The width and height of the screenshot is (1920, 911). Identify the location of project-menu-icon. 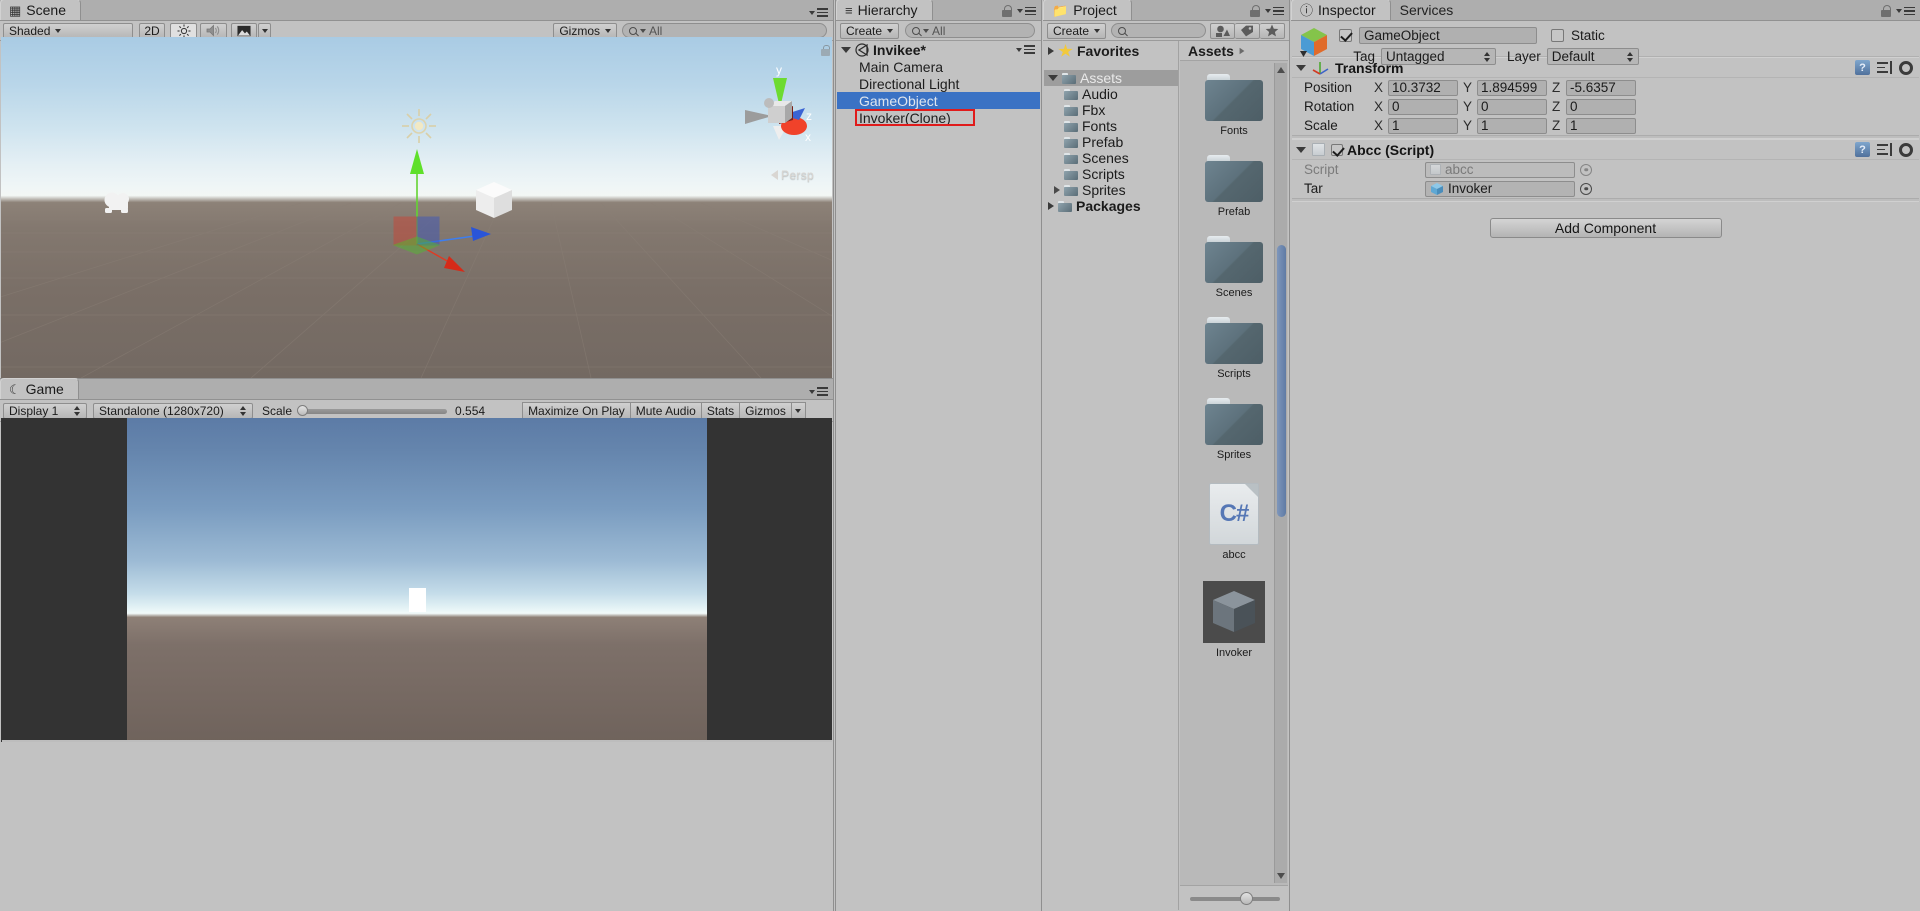
(1274, 11).